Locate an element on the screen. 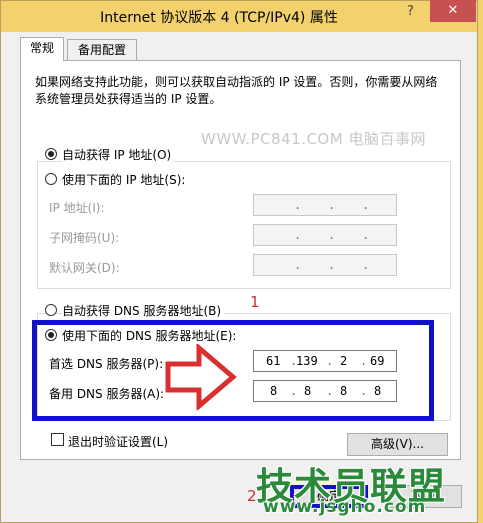 The height and width of the screenshot is (523, 483). help-button: ? is located at coordinates (412, 11).